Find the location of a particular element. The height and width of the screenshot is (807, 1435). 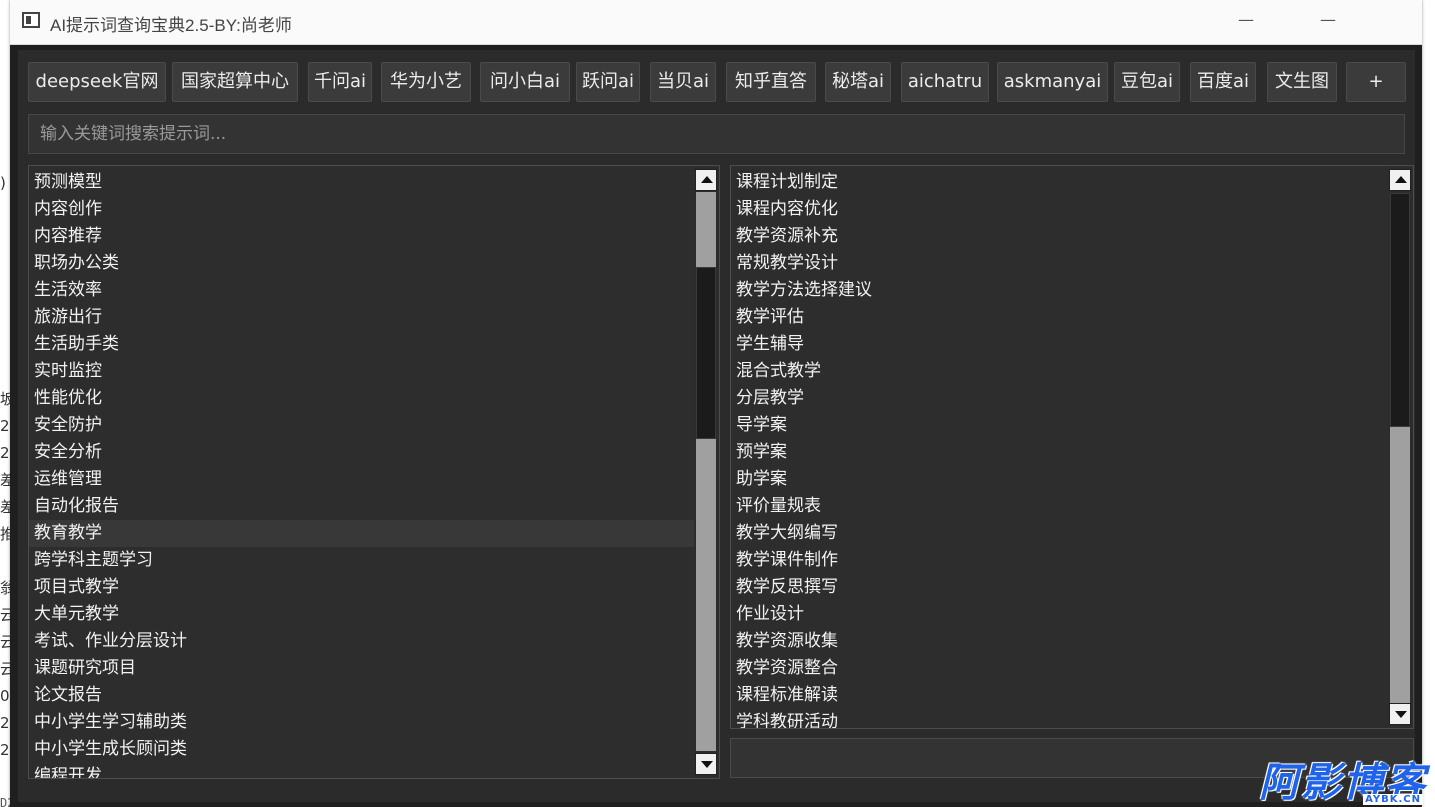

prompt-scrollbar is located at coordinates (1400, 447).